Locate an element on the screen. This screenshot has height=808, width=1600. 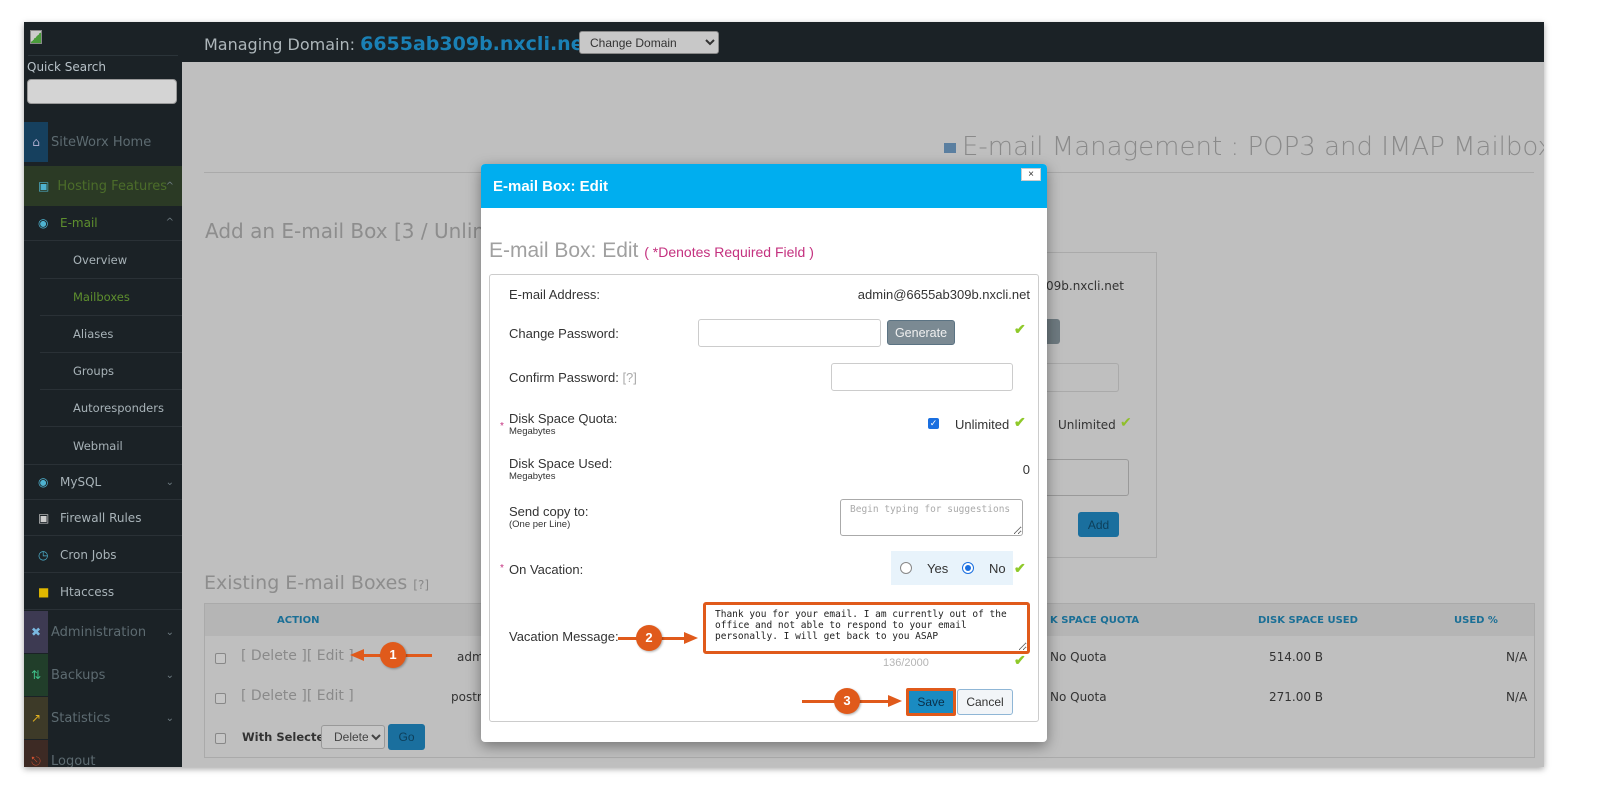
sidebar-item-administration: ✖ Administration ⌄ is located at coordinates (103, 632).